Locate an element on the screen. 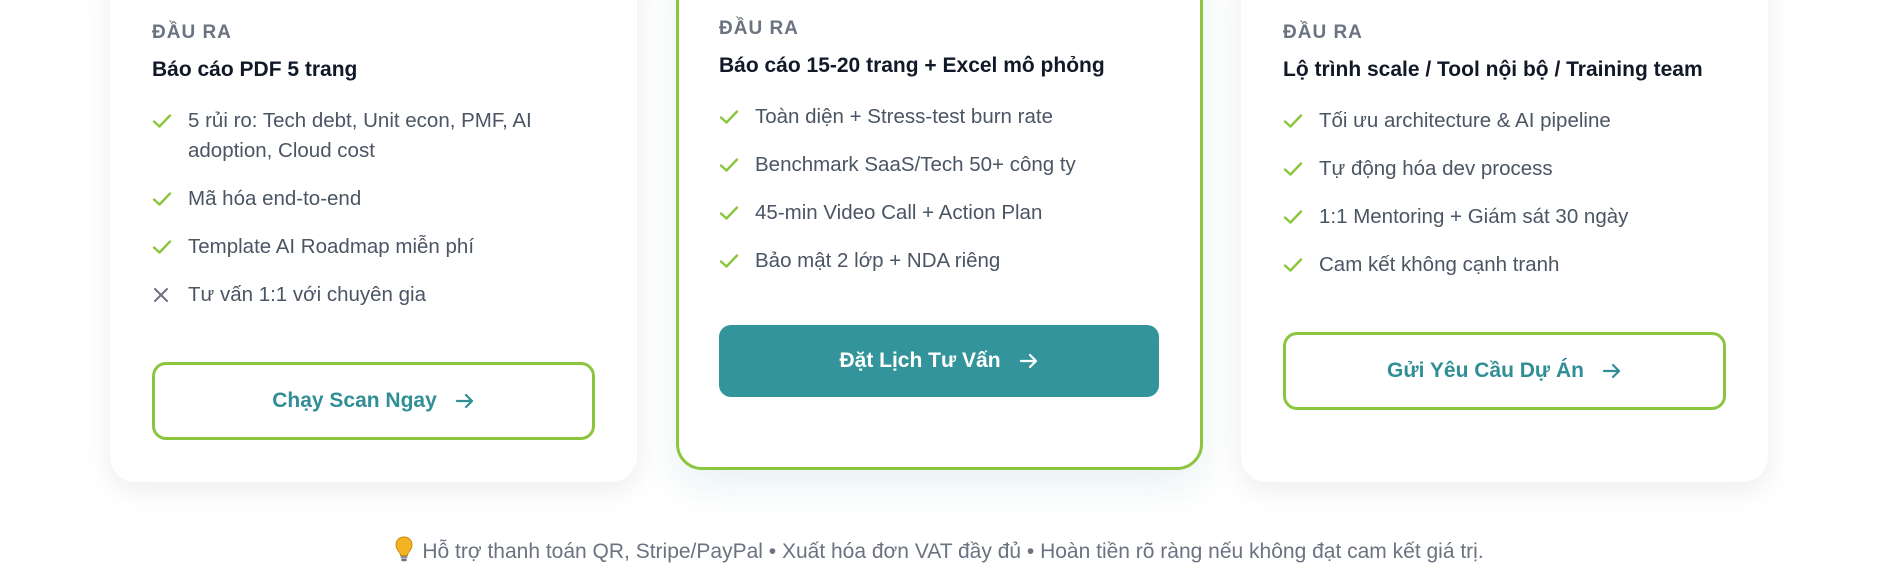 The width and height of the screenshot is (1878, 578). feature-item: Tối ưu architecture & AI pipeline is located at coordinates (1504, 121).